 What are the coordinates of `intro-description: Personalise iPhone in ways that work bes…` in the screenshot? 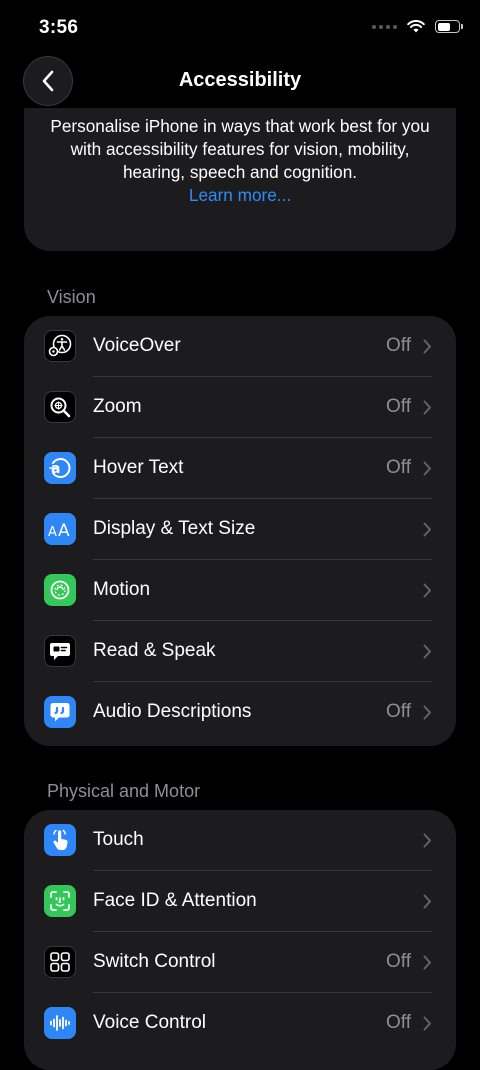 It's located at (240, 161).